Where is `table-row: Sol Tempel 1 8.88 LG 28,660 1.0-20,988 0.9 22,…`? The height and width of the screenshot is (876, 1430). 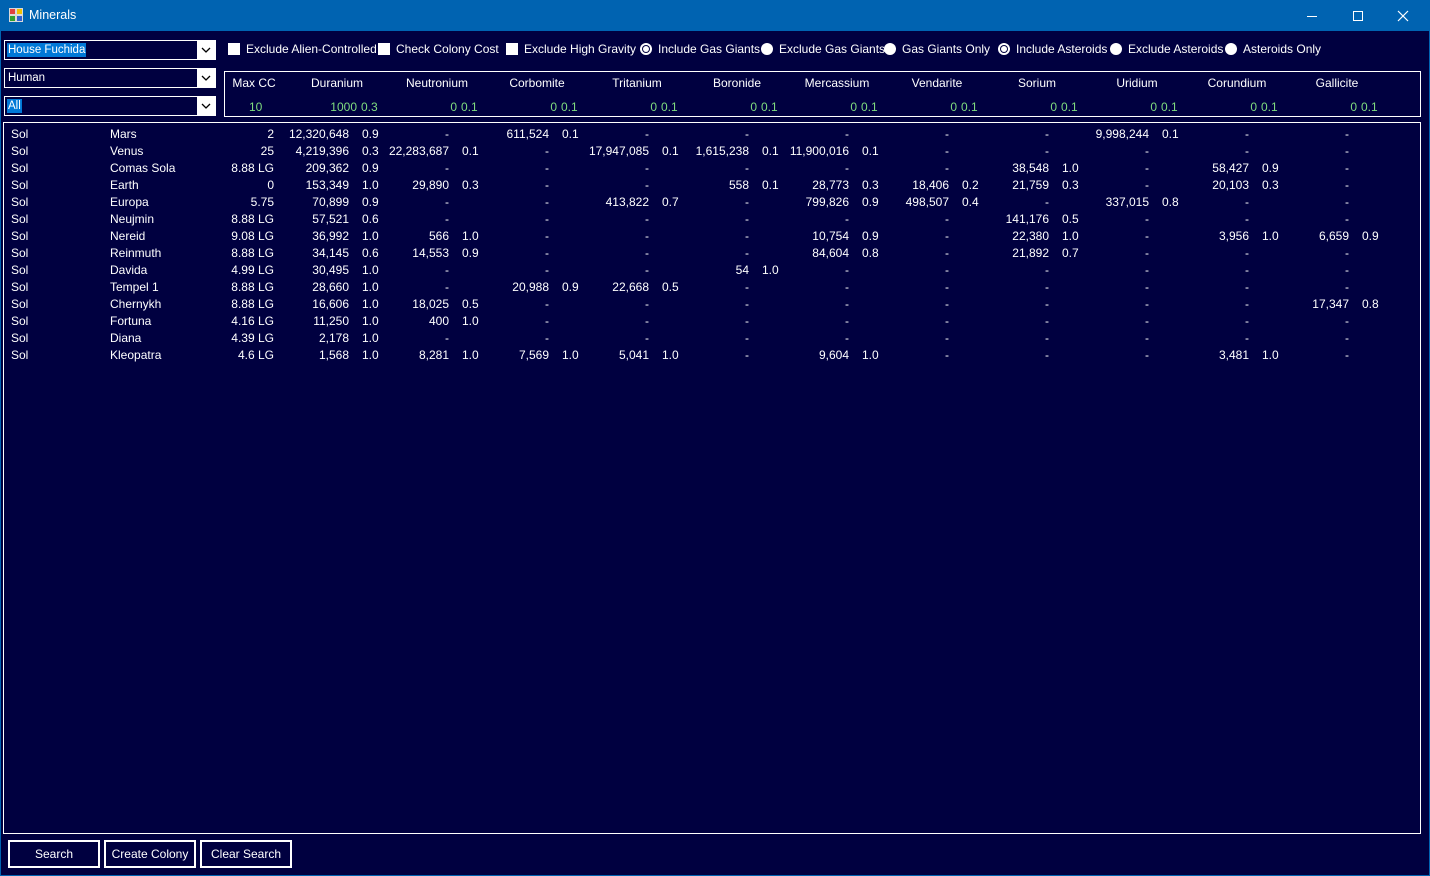 table-row: Sol Tempel 1 8.88 LG 28,660 1.0-20,988 0.9 22,… is located at coordinates (712, 286).